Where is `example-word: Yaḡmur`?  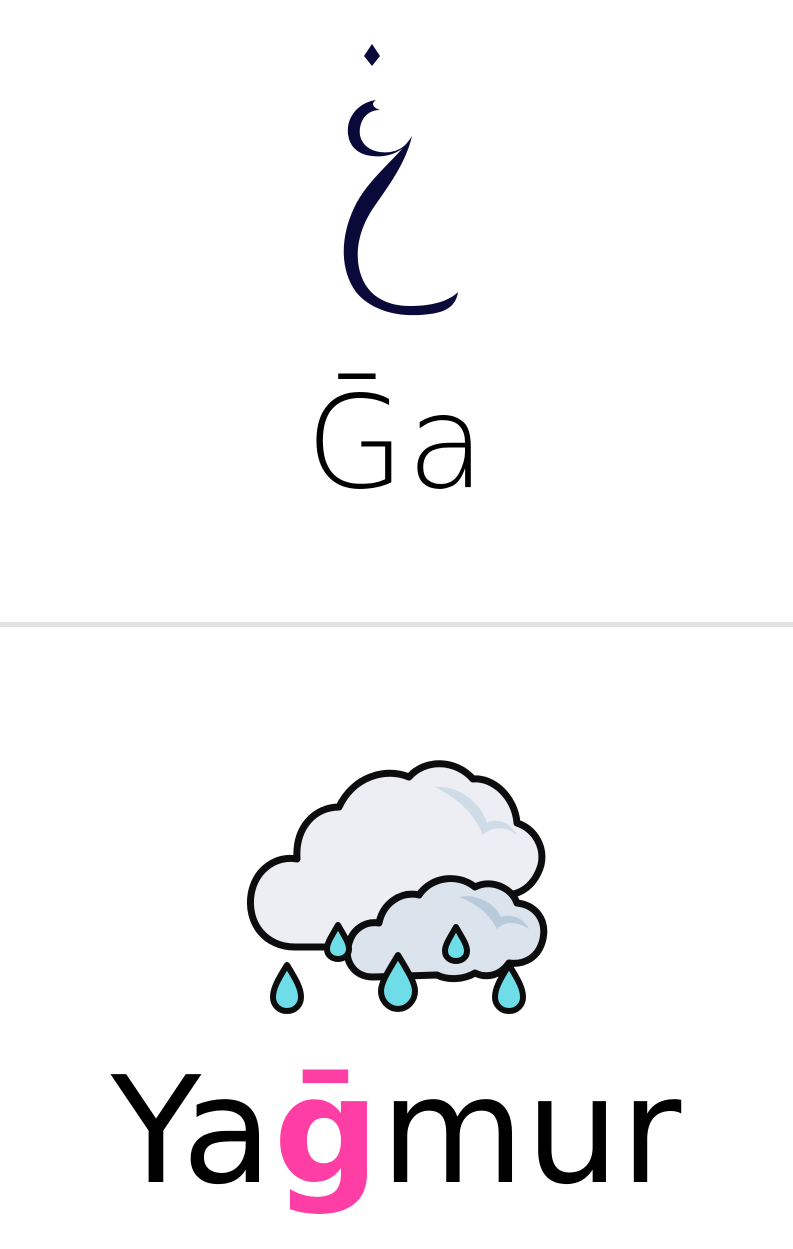 example-word: Yaḡmur is located at coordinates (396, 1131).